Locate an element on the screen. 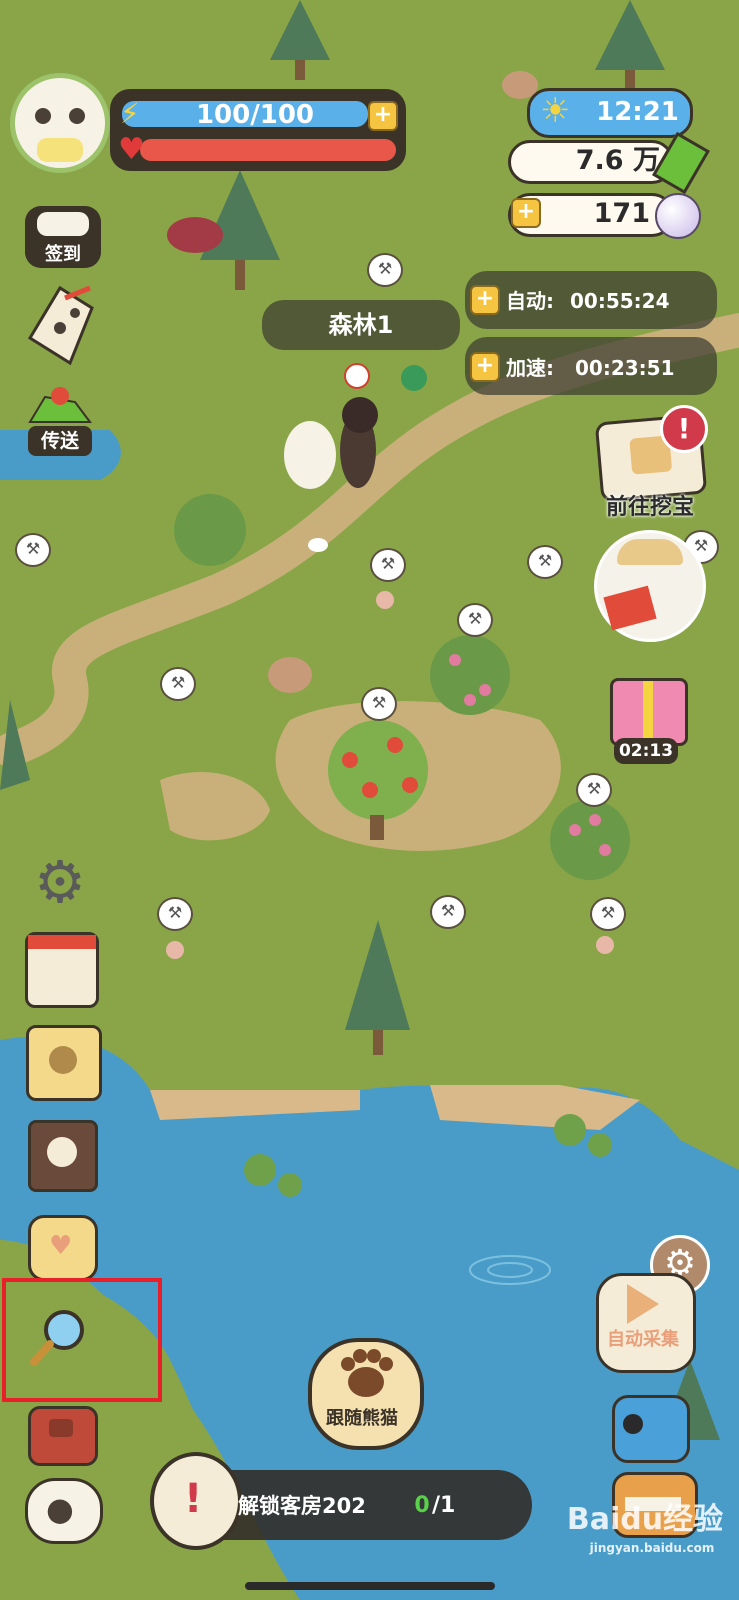  gift-icon is located at coordinates (648, 712).